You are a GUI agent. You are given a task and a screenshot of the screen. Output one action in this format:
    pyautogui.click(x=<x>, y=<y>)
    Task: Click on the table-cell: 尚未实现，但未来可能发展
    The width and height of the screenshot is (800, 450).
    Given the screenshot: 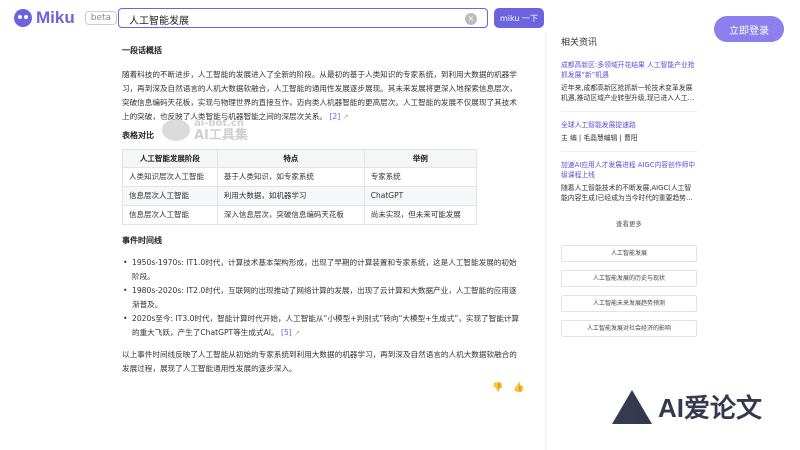 What is the action you would take?
    pyautogui.click(x=420, y=215)
    